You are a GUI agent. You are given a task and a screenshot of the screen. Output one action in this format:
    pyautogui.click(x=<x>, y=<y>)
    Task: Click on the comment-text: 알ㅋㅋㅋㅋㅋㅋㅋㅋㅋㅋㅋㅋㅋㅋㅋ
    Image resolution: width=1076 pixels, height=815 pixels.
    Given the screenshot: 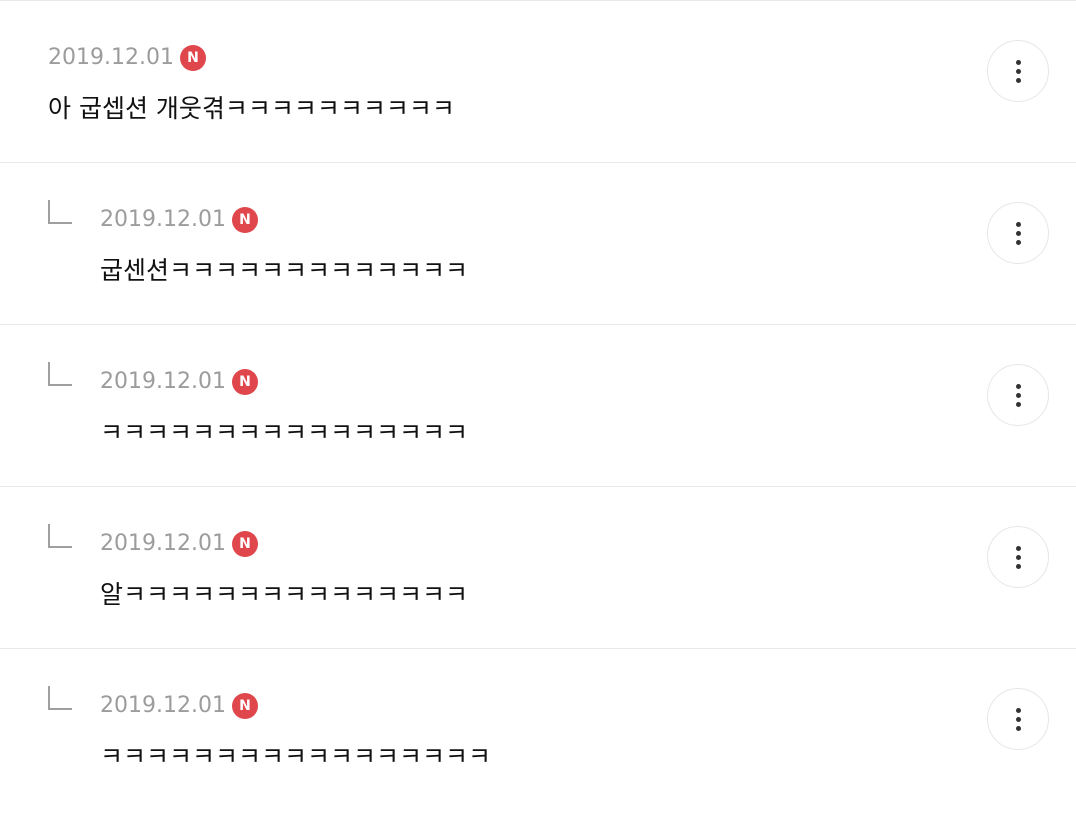 What is the action you would take?
    pyautogui.click(x=284, y=594)
    